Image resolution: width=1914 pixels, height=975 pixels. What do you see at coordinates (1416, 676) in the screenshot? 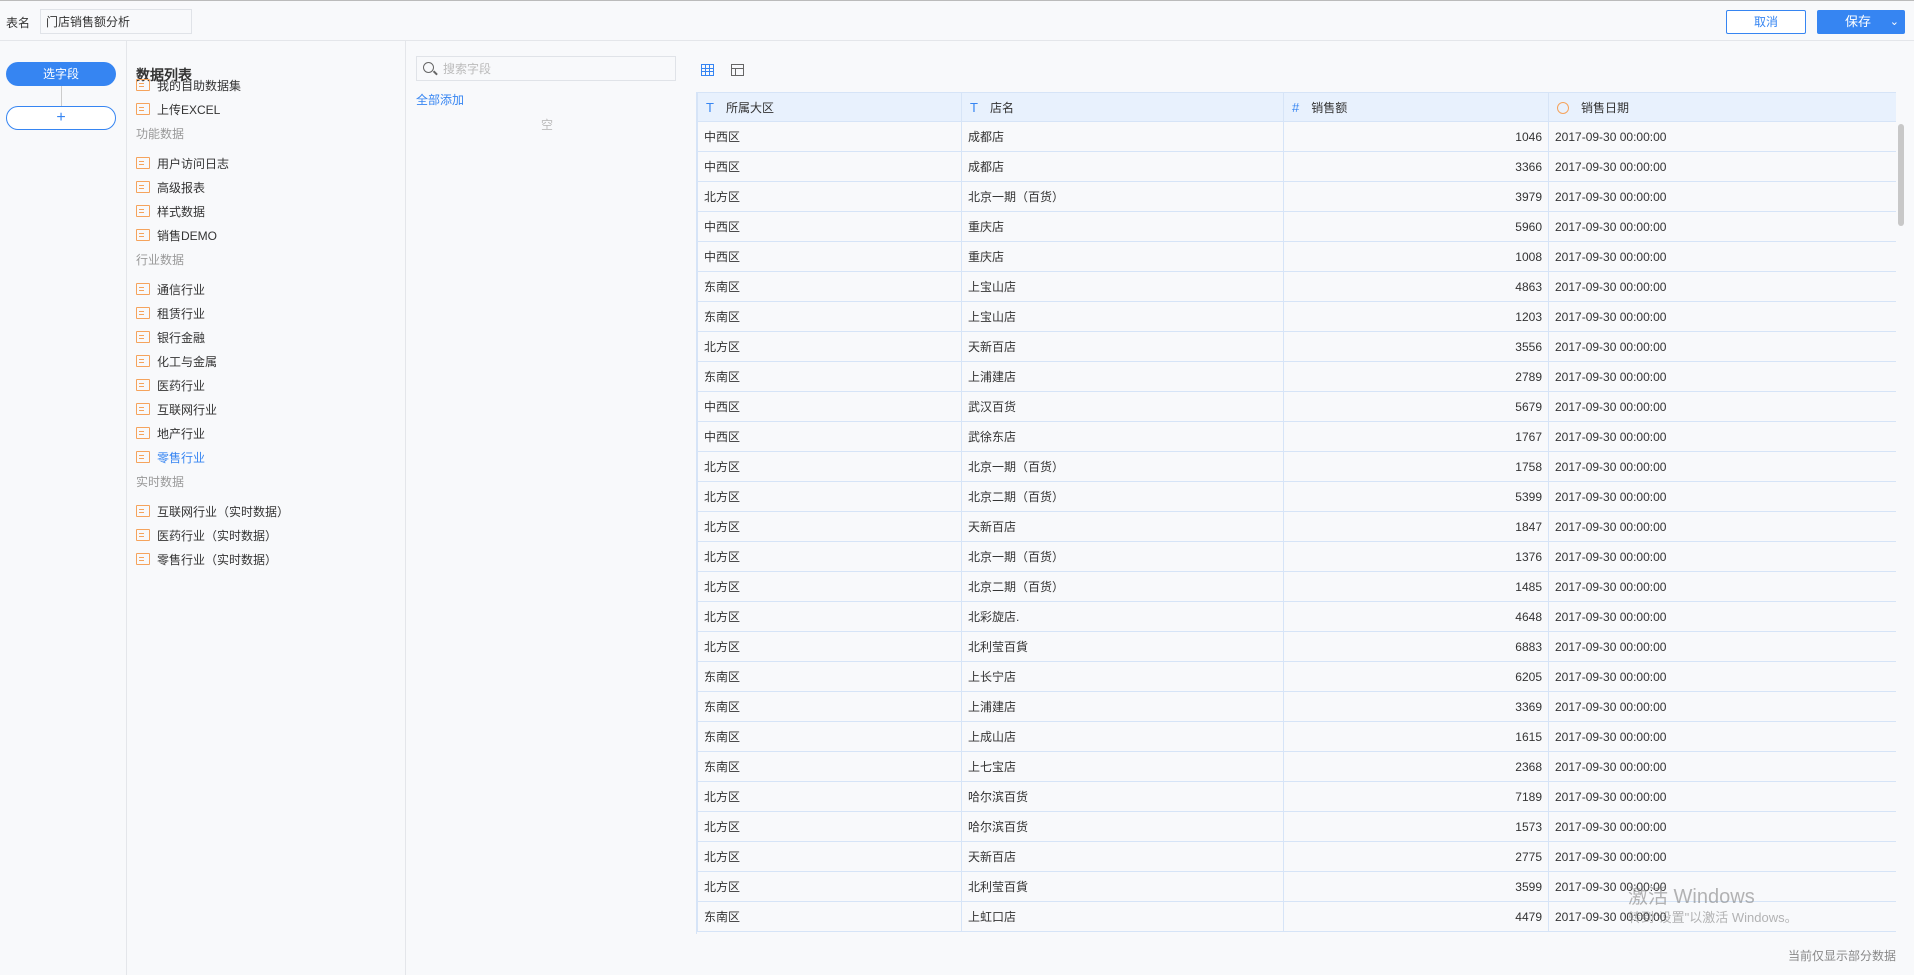
I see `table-cell: 6205` at bounding box center [1416, 676].